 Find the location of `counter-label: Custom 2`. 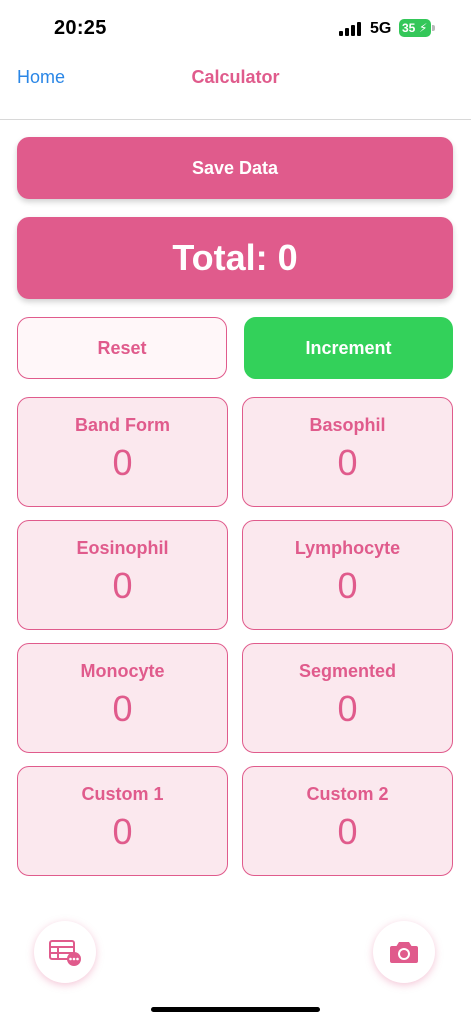

counter-label: Custom 2 is located at coordinates (347, 794).